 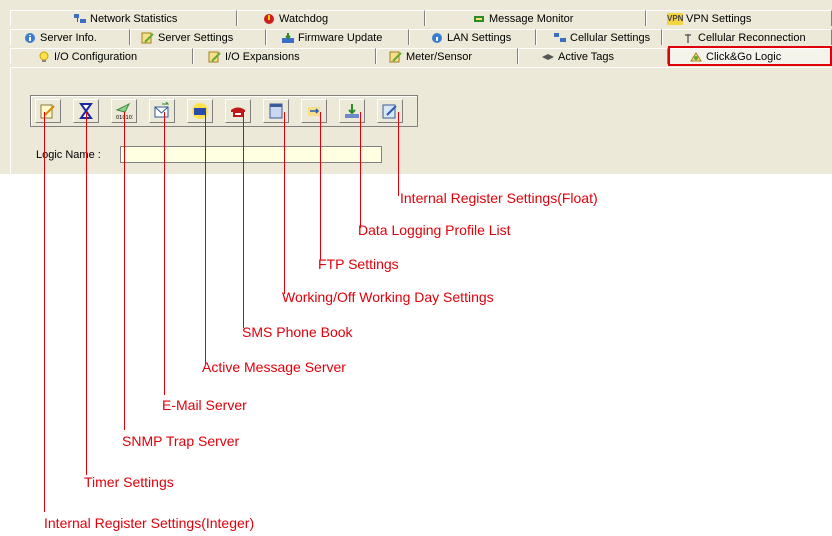 I want to click on leader-line-ftp-settings, so click(x=320, y=186).